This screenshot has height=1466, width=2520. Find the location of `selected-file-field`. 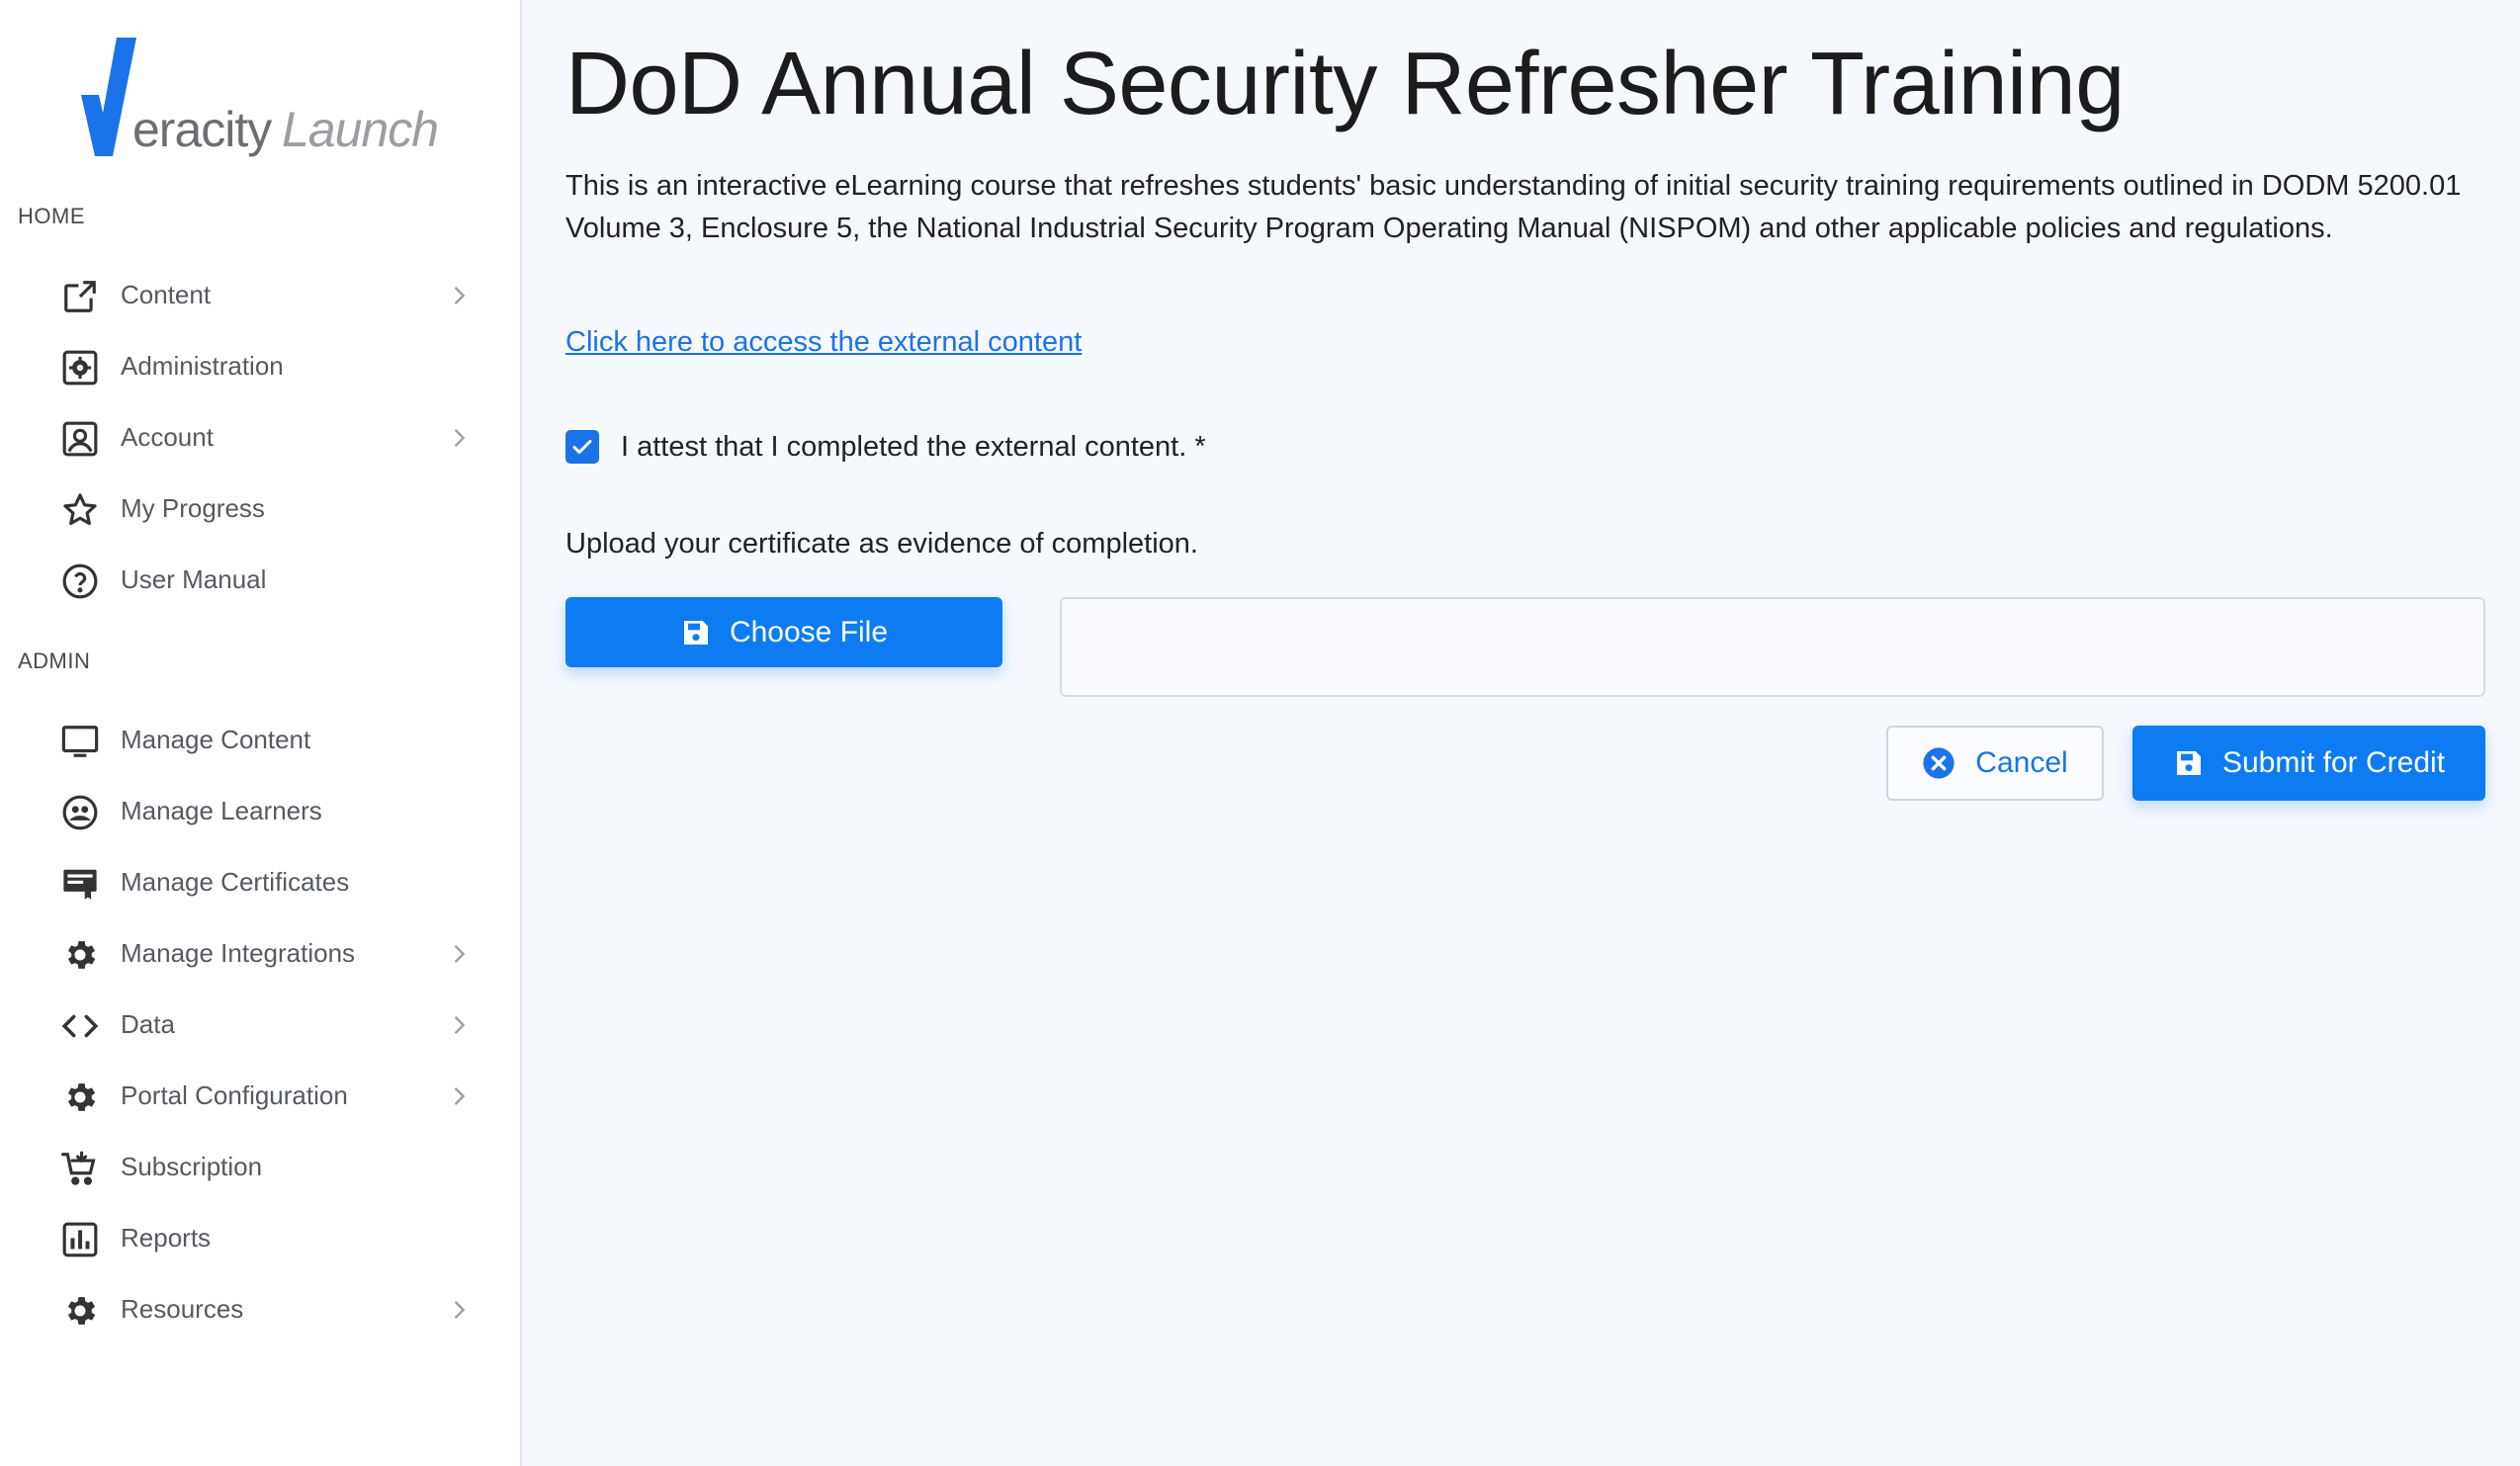

selected-file-field is located at coordinates (1772, 647).